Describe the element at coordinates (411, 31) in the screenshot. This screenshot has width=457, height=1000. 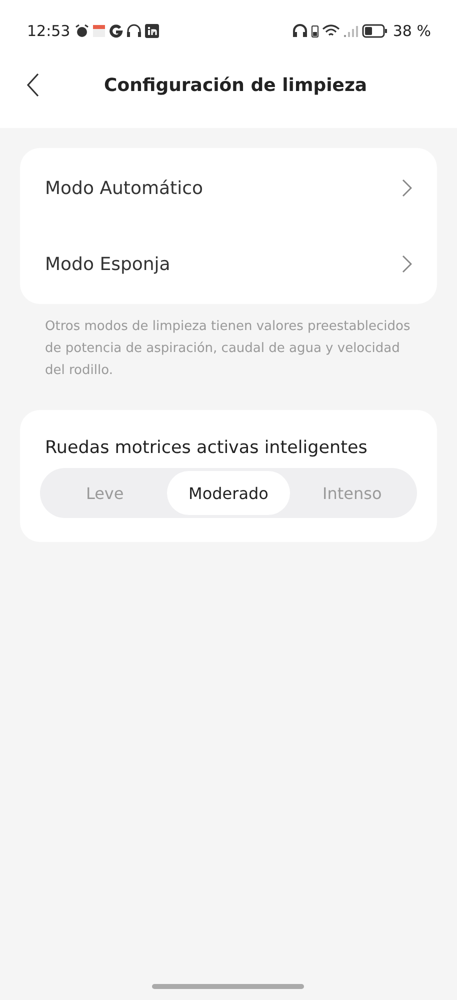
I see `battery-percent: 38 %` at that location.